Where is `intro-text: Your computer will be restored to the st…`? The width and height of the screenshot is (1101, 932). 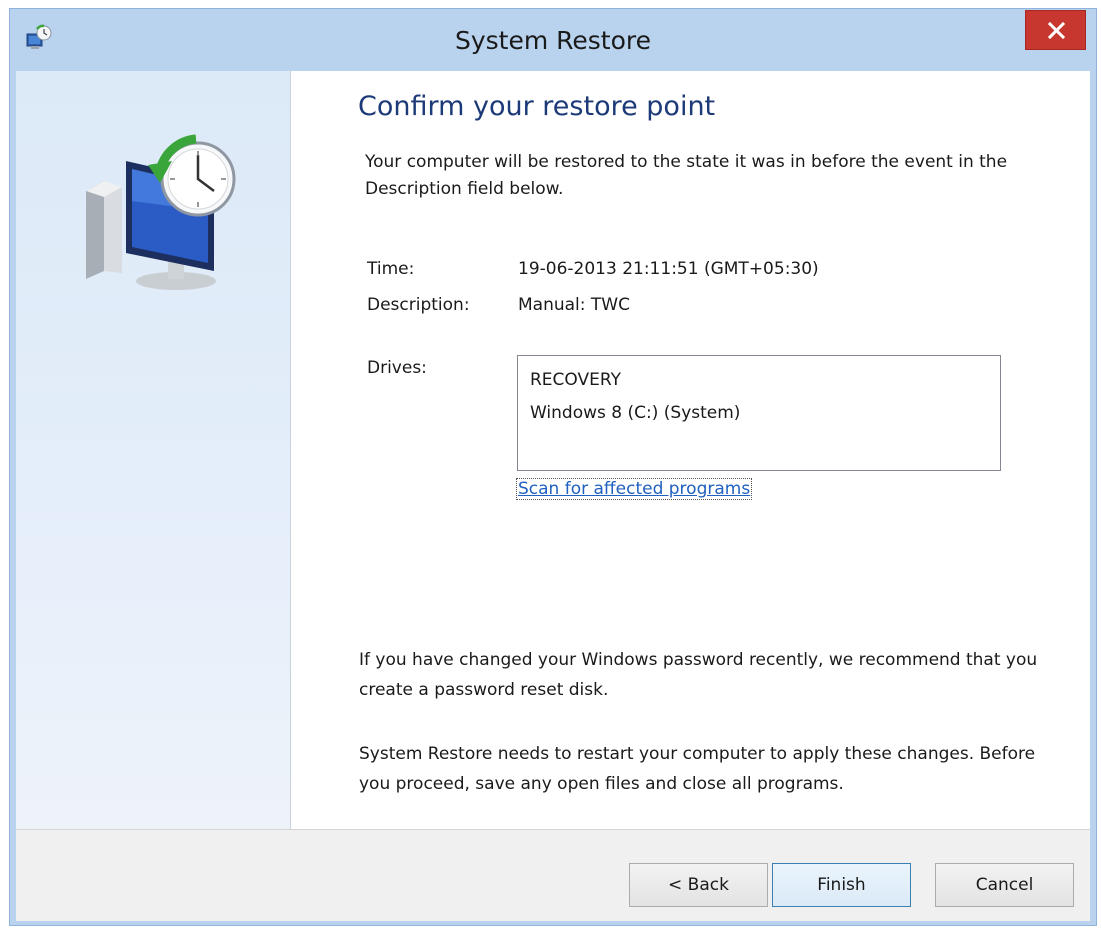
intro-text: Your computer will be restored to the st… is located at coordinates (686, 175).